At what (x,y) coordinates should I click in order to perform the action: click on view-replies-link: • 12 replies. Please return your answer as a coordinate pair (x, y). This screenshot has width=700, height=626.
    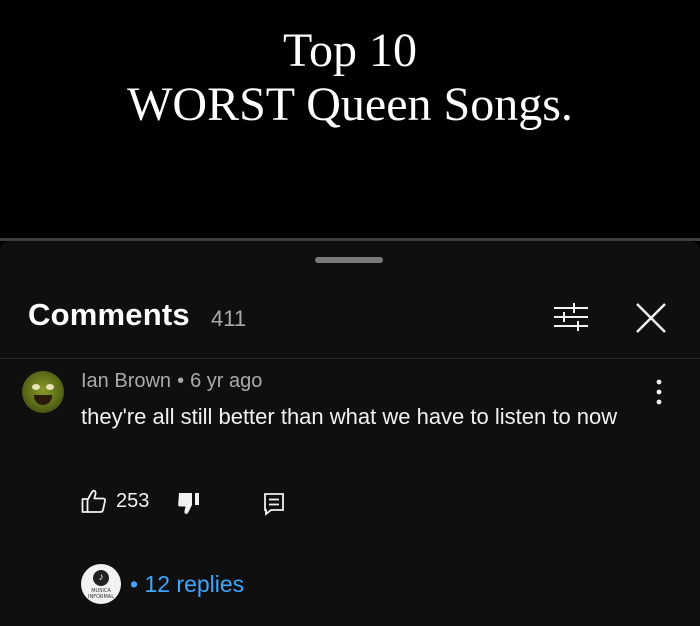
    Looking at the image, I should click on (187, 584).